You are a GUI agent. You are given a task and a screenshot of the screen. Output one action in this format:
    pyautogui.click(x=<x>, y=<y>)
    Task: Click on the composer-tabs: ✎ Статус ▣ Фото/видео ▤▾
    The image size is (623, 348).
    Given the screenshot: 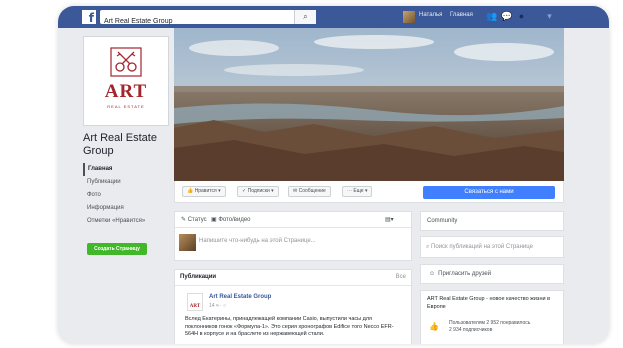 What is the action you would take?
    pyautogui.click(x=293, y=220)
    